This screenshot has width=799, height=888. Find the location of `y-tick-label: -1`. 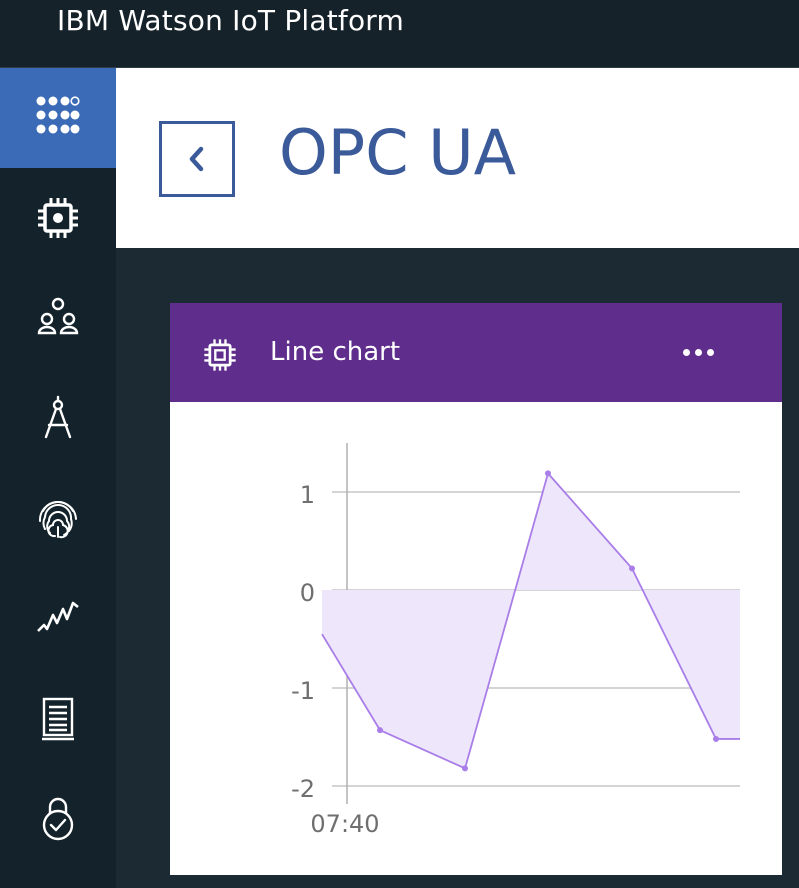

y-tick-label: -1 is located at coordinates (303, 691).